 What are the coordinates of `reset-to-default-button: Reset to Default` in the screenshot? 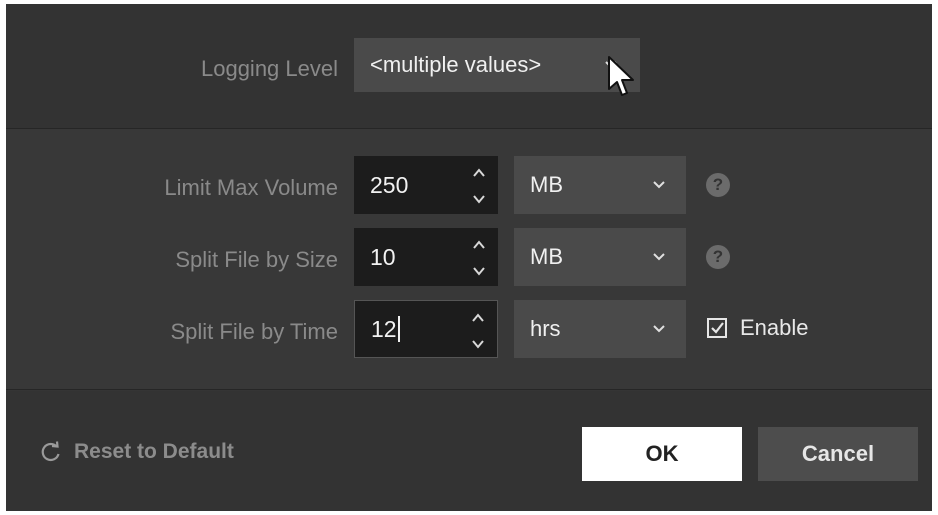 It's located at (137, 452).